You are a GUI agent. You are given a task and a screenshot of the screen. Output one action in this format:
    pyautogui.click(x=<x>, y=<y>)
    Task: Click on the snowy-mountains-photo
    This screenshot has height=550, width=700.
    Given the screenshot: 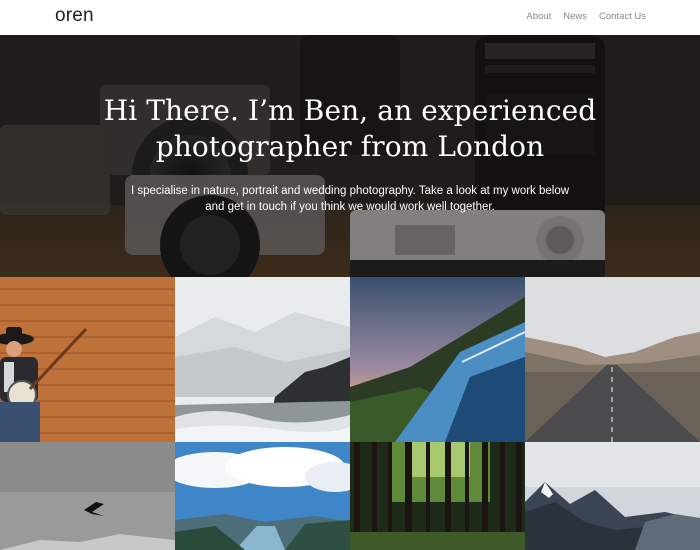 What is the action you would take?
    pyautogui.click(x=612, y=496)
    